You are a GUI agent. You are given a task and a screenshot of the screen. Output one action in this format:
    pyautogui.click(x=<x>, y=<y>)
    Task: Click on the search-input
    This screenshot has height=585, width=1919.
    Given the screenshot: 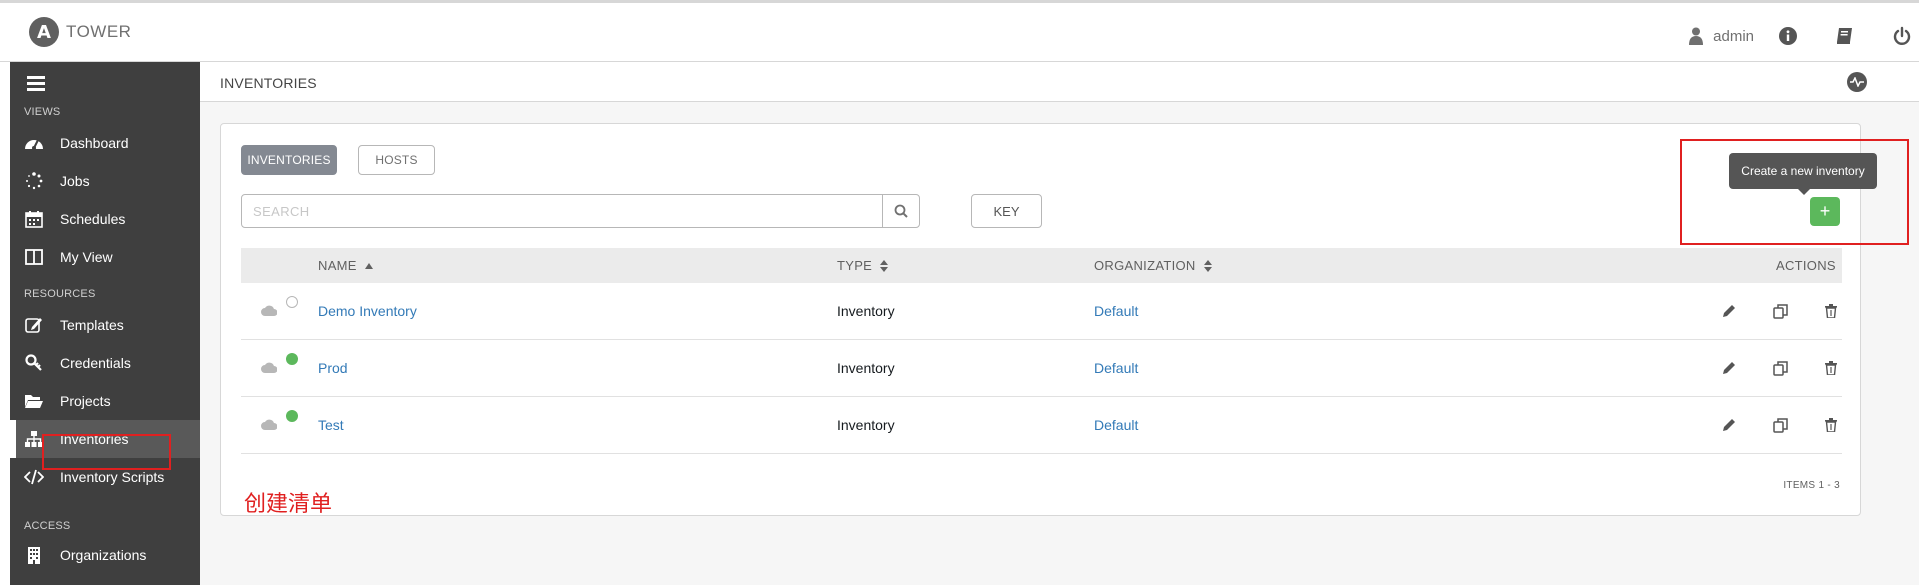 What is the action you would take?
    pyautogui.click(x=562, y=211)
    